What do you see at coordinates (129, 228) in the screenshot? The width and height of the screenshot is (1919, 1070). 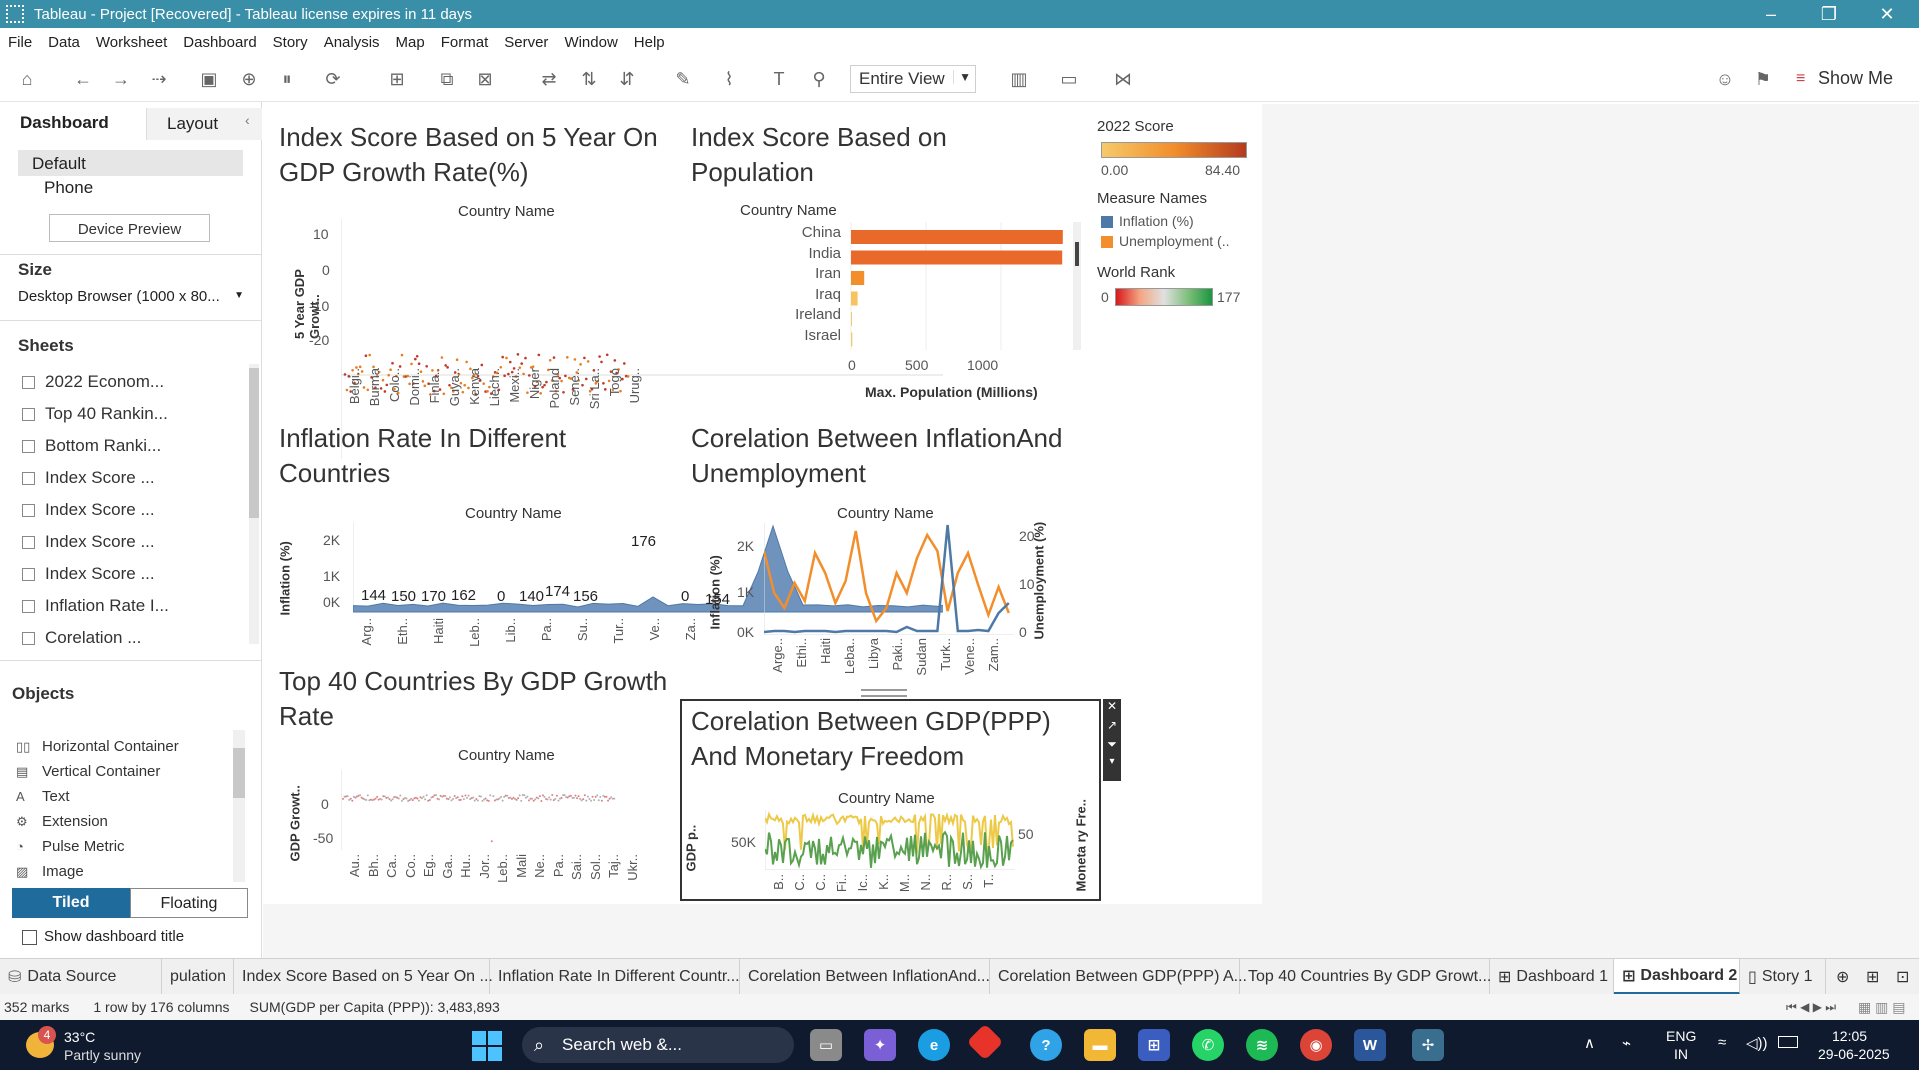 I see `device-preview-button: Device Preview` at bounding box center [129, 228].